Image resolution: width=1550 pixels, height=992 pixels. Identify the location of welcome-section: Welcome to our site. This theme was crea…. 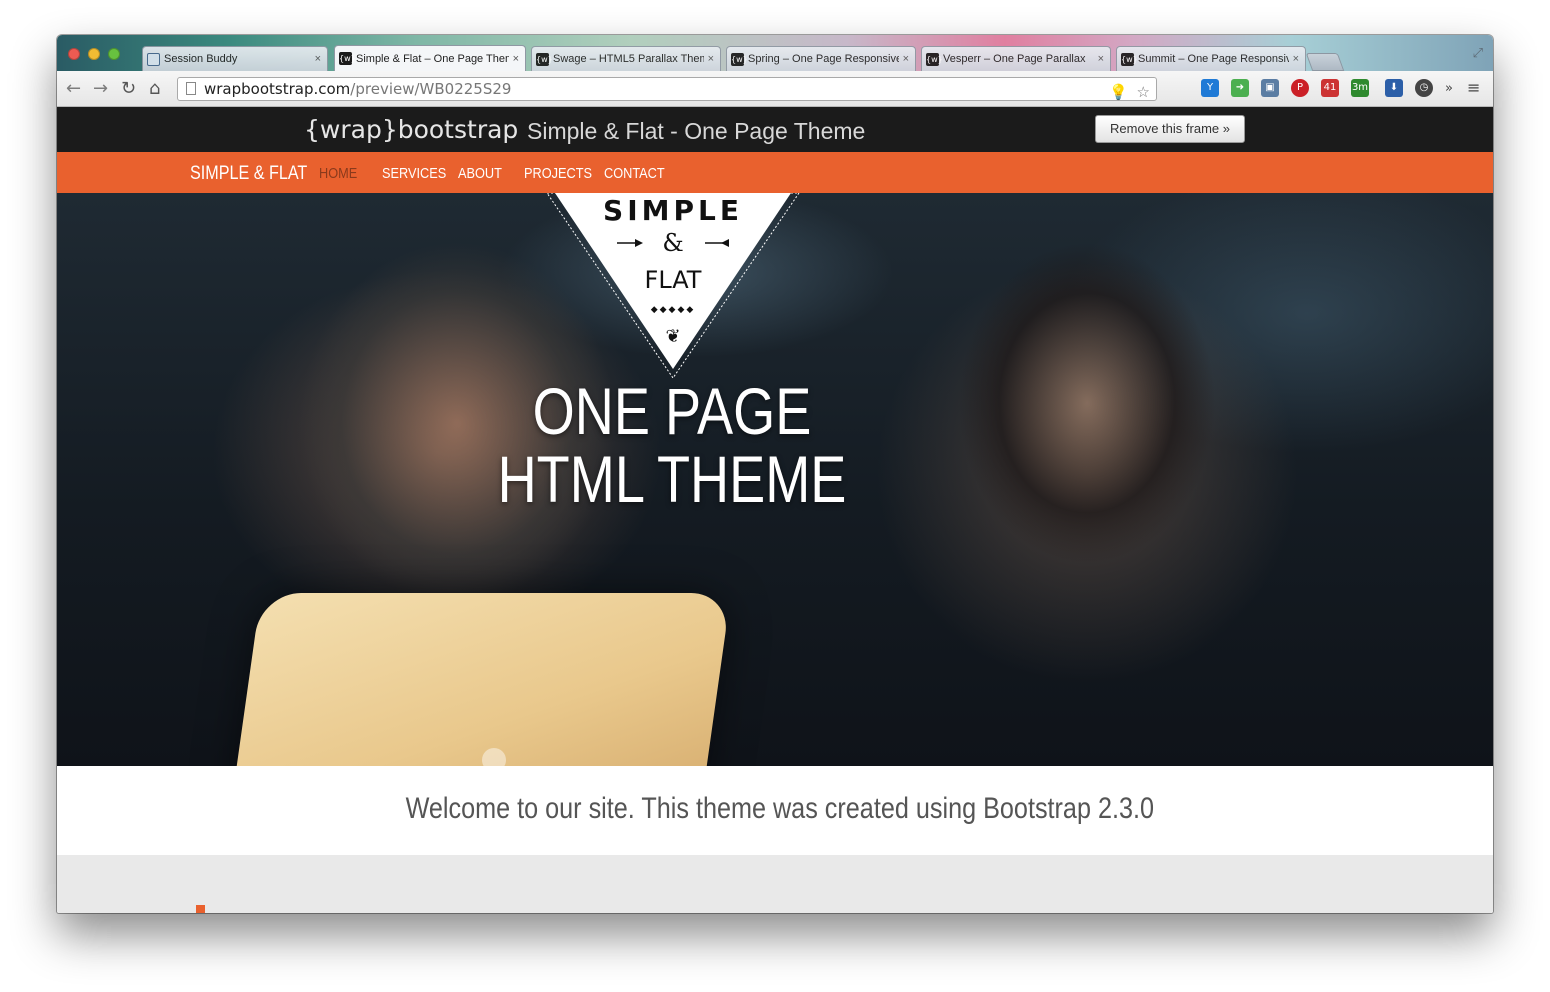
(775, 810).